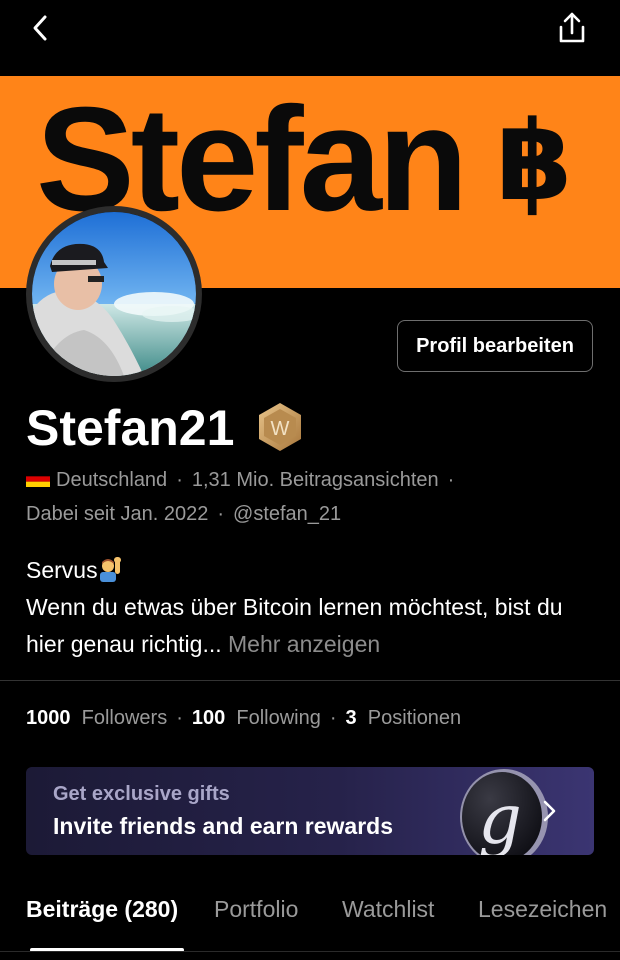 The height and width of the screenshot is (960, 620). I want to click on avatar-photo, so click(114, 294).